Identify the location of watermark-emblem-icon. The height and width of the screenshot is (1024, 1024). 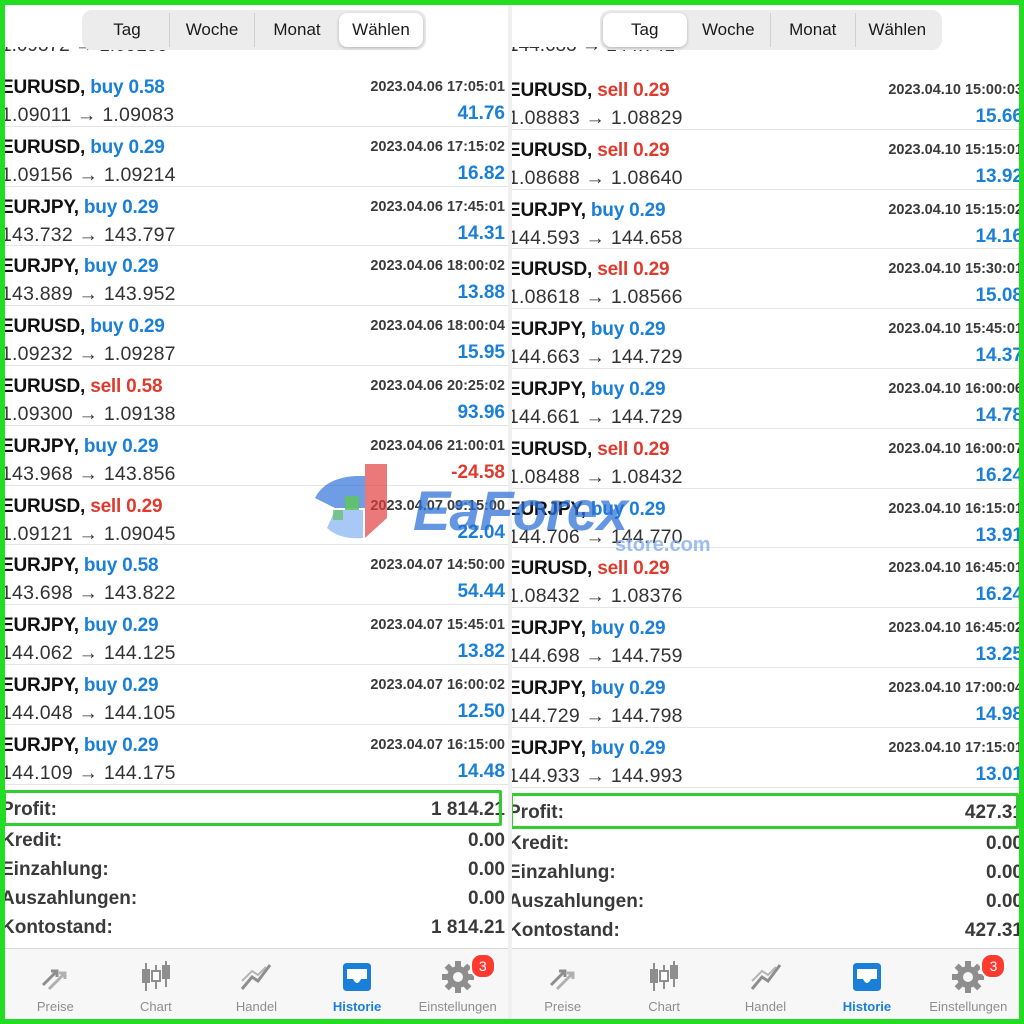
(351, 501).